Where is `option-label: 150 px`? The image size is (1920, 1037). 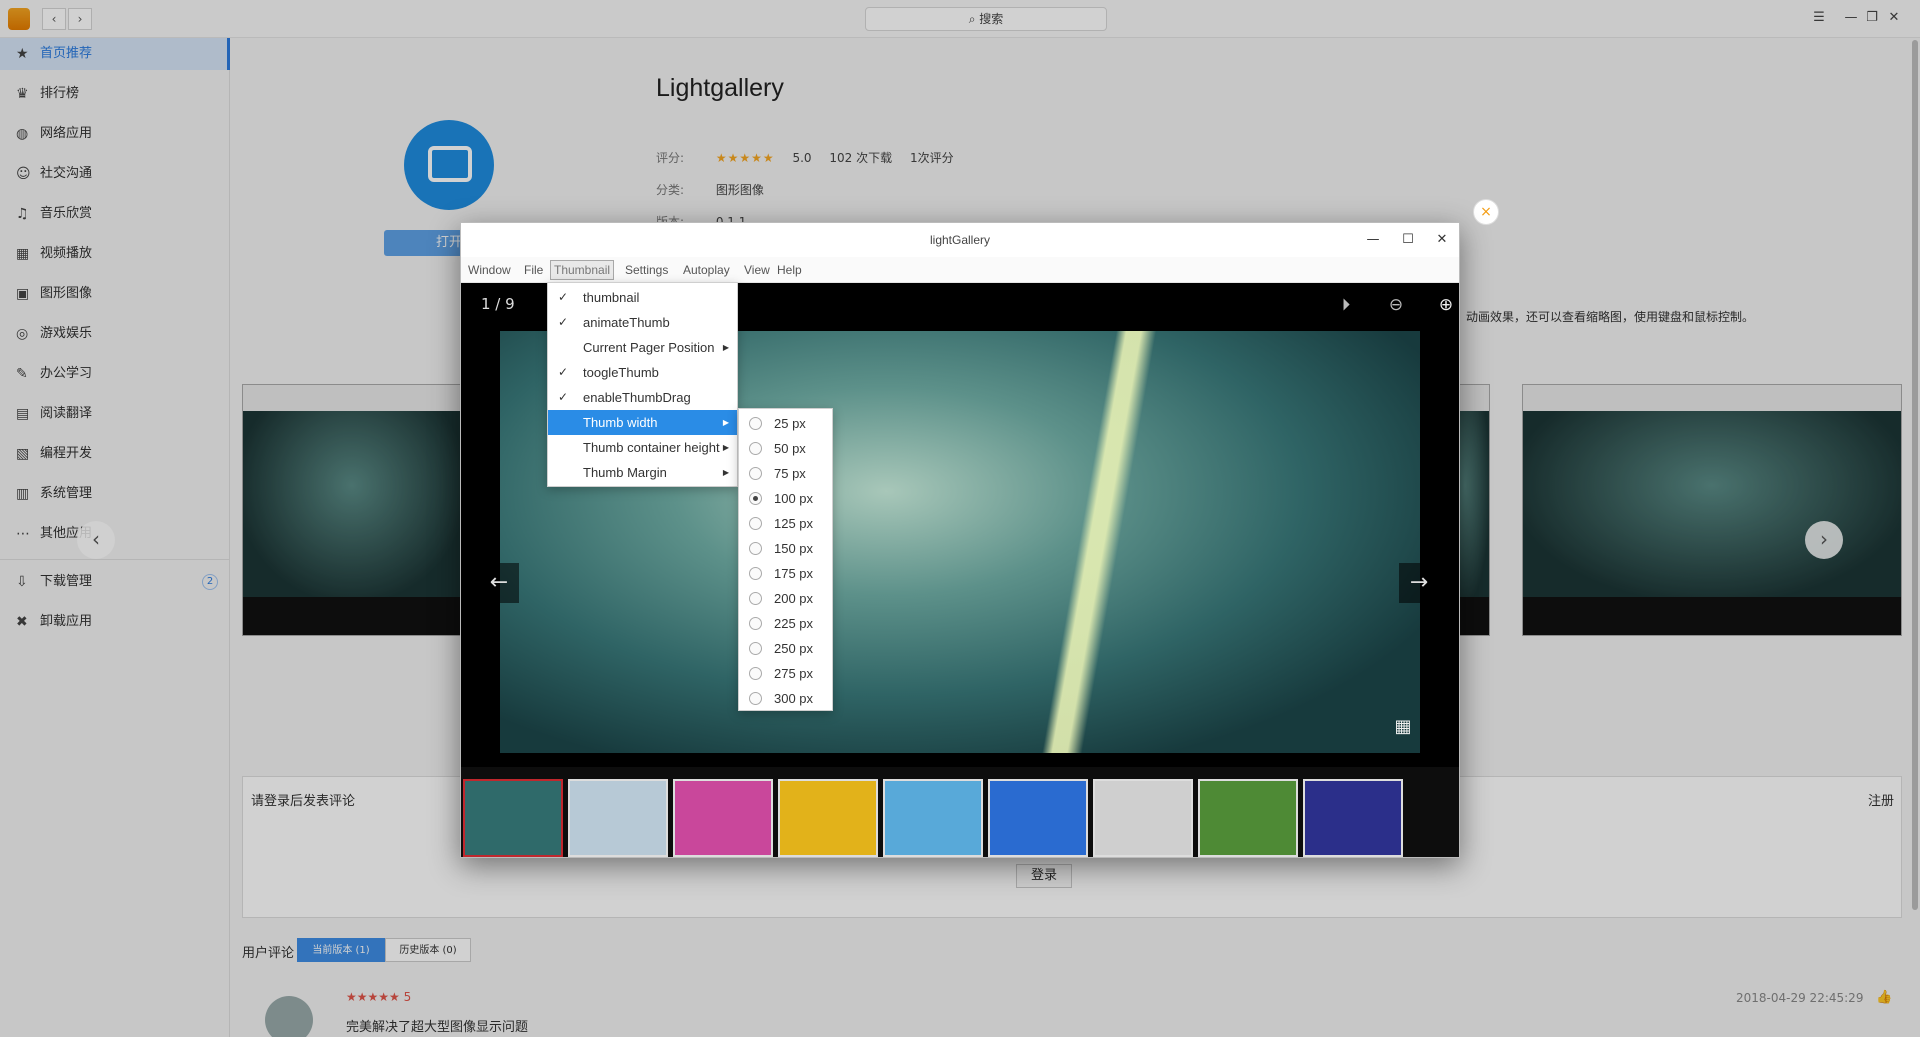 option-label: 150 px is located at coordinates (794, 548).